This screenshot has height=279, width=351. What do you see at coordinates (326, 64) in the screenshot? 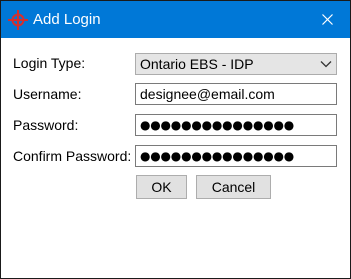
I see `chevron-down-icon` at bounding box center [326, 64].